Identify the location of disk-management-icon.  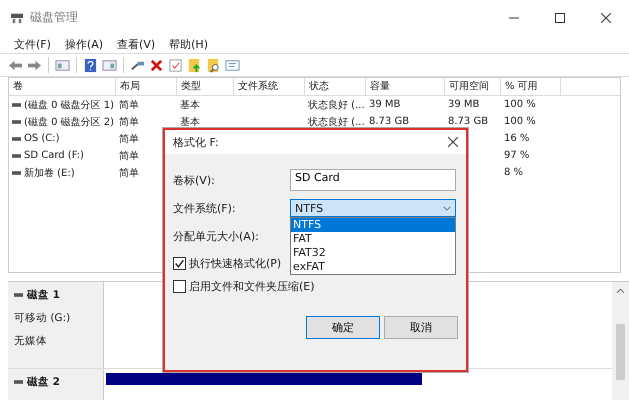
(17, 18).